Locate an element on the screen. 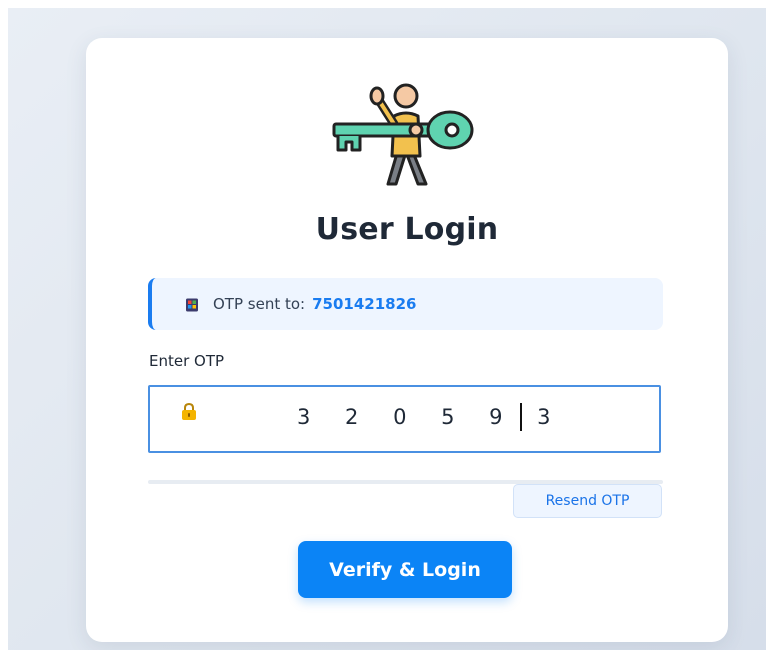  page-title: User Login is located at coordinates (407, 229).